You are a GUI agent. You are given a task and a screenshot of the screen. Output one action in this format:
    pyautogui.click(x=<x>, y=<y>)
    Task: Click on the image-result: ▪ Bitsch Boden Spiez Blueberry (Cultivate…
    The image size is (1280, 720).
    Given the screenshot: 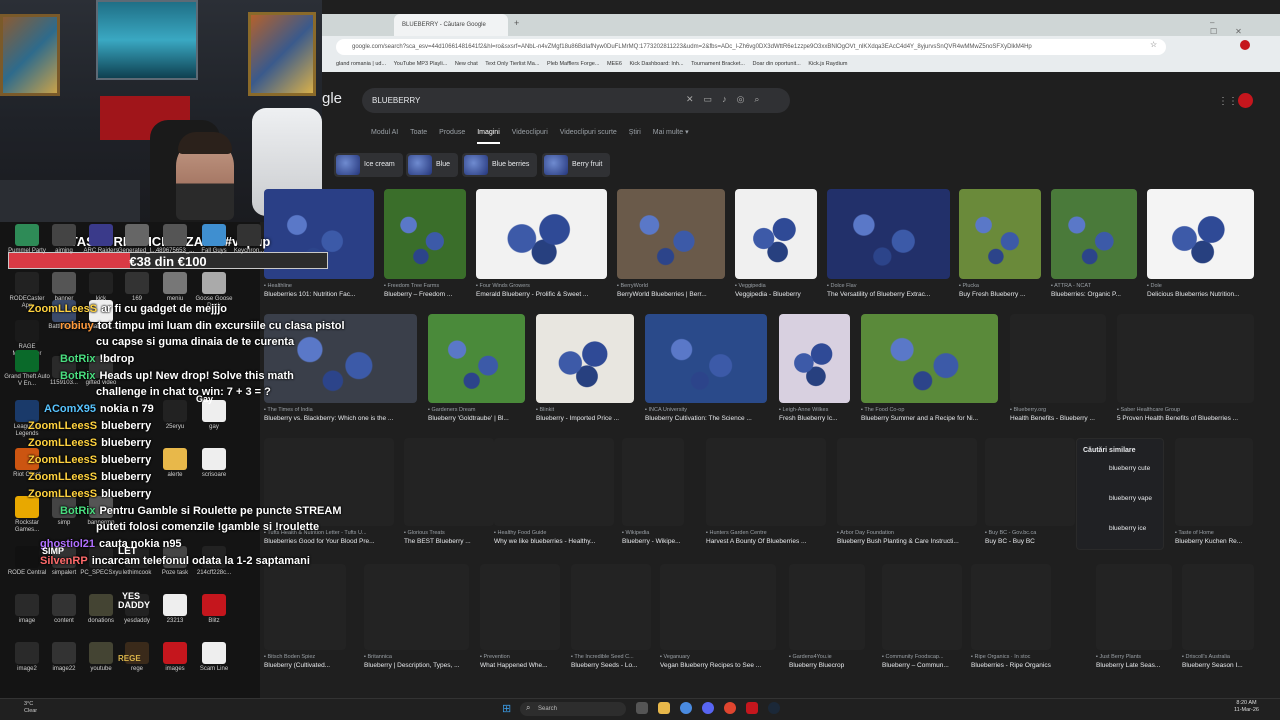 What is the action you would take?
    pyautogui.click(x=305, y=616)
    